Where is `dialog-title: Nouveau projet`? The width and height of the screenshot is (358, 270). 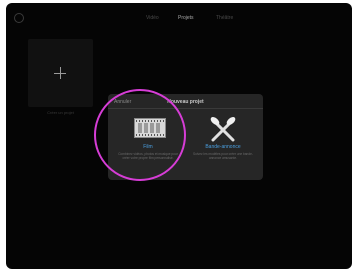
dialog-title: Nouveau projet is located at coordinates (185, 102).